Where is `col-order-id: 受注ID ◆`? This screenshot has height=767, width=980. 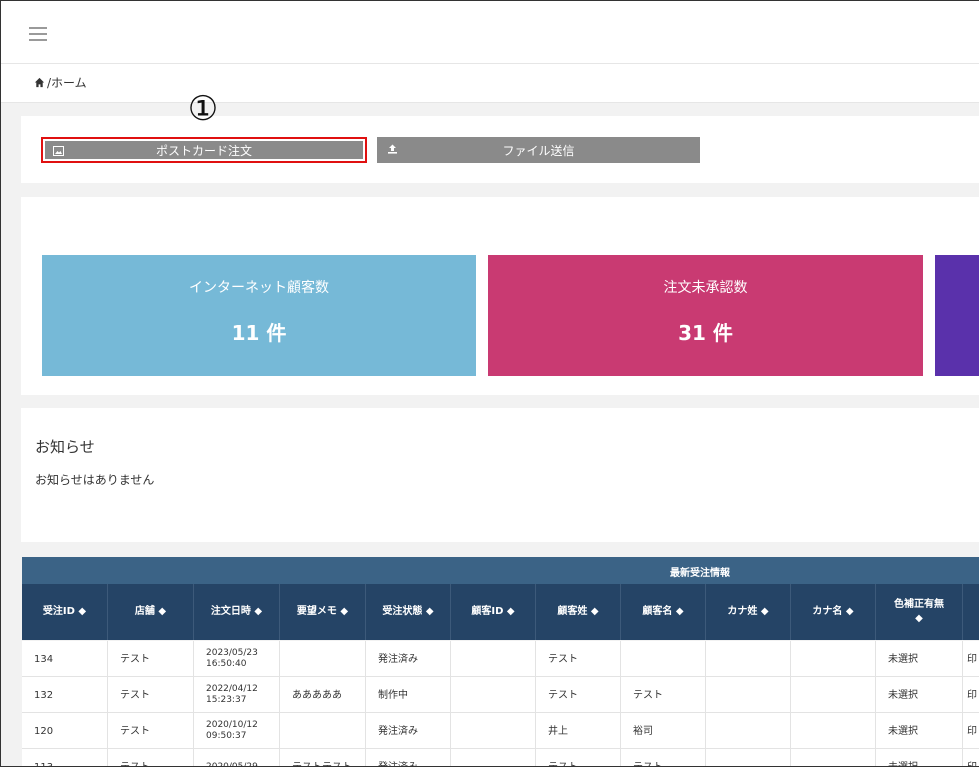 col-order-id: 受注ID ◆ is located at coordinates (65, 612).